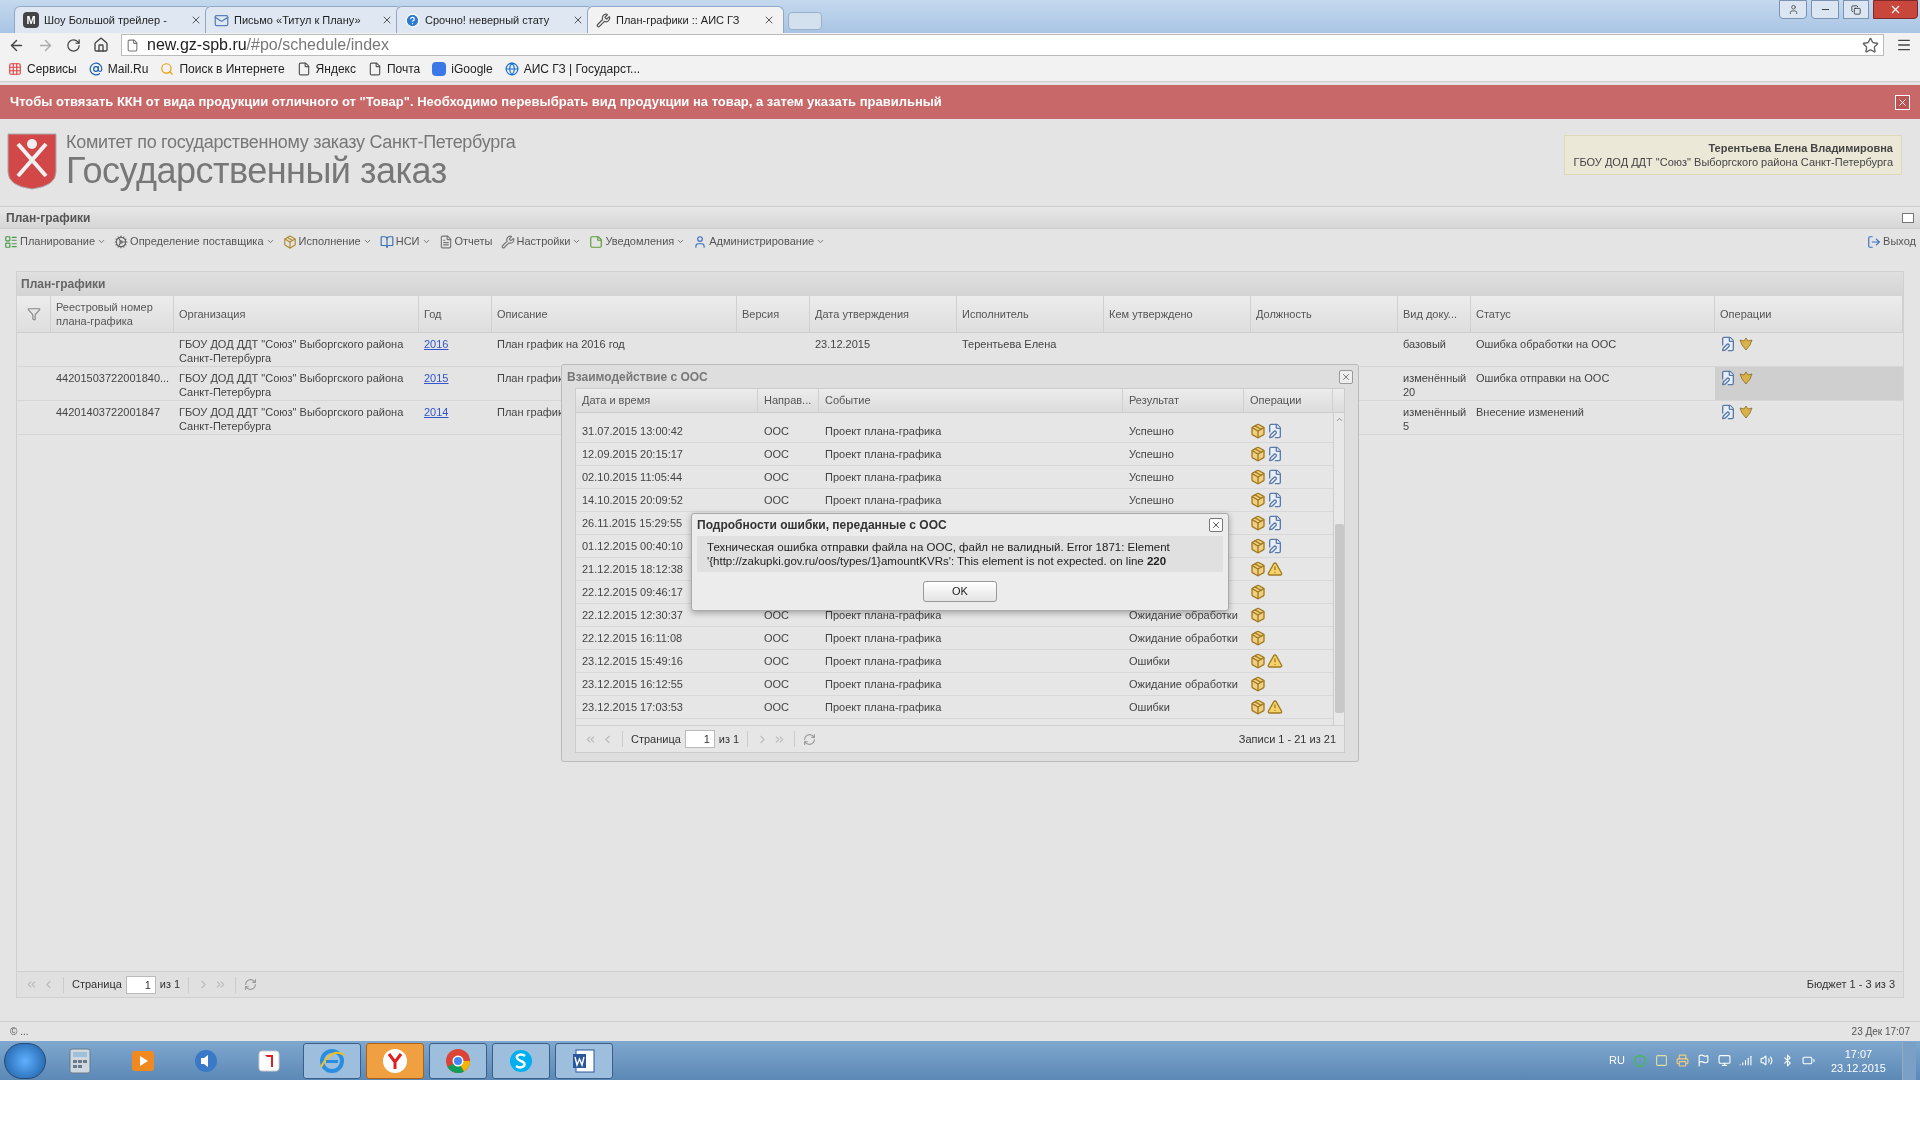 The height and width of the screenshot is (1136, 1920). Describe the element at coordinates (1858, 1060) in the screenshot. I see `clock: 17:07 23.12.2015` at that location.